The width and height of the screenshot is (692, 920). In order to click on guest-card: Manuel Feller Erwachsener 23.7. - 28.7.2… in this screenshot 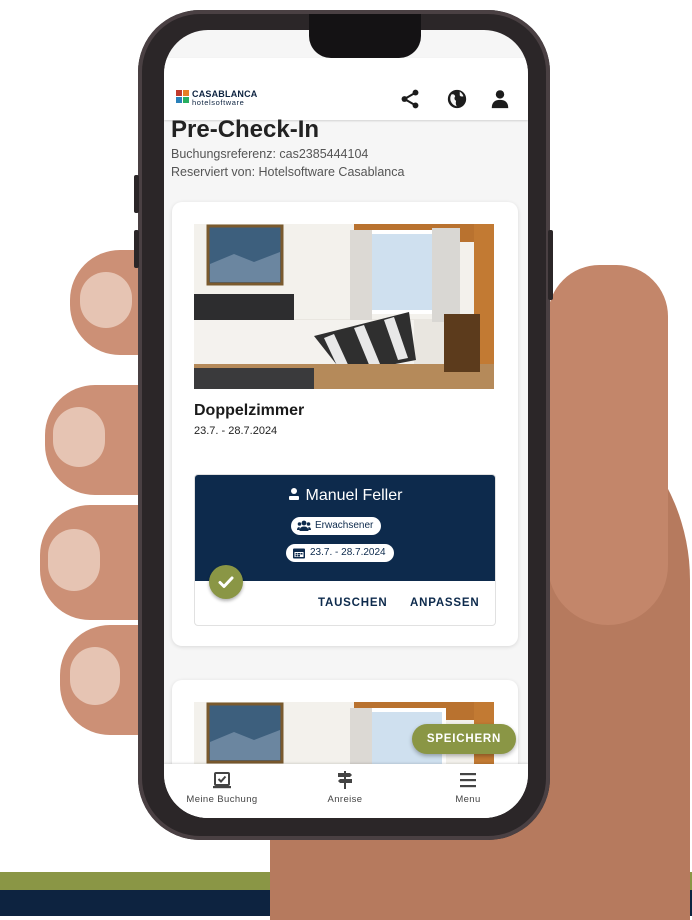, I will do `click(345, 550)`.